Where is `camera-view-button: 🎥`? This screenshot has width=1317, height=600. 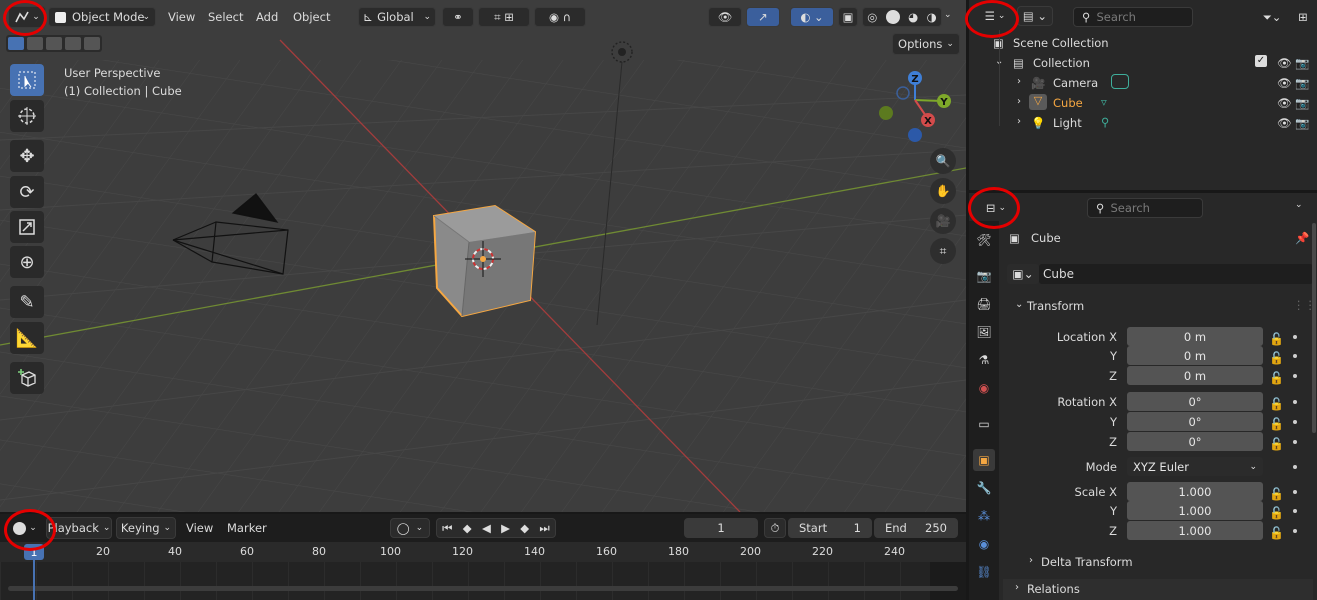
camera-view-button: 🎥 is located at coordinates (943, 221).